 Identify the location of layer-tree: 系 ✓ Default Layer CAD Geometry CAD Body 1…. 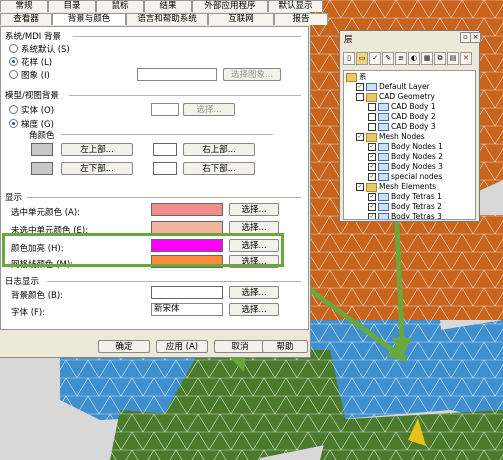
(409, 145).